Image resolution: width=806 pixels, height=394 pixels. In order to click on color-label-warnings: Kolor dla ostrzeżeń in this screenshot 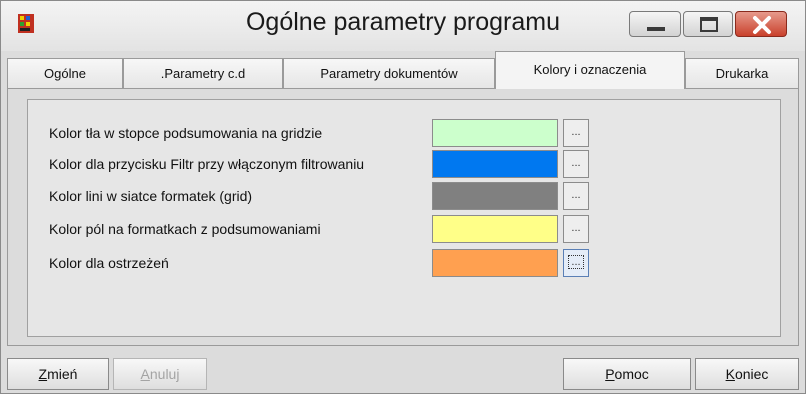, I will do `click(109, 263)`.